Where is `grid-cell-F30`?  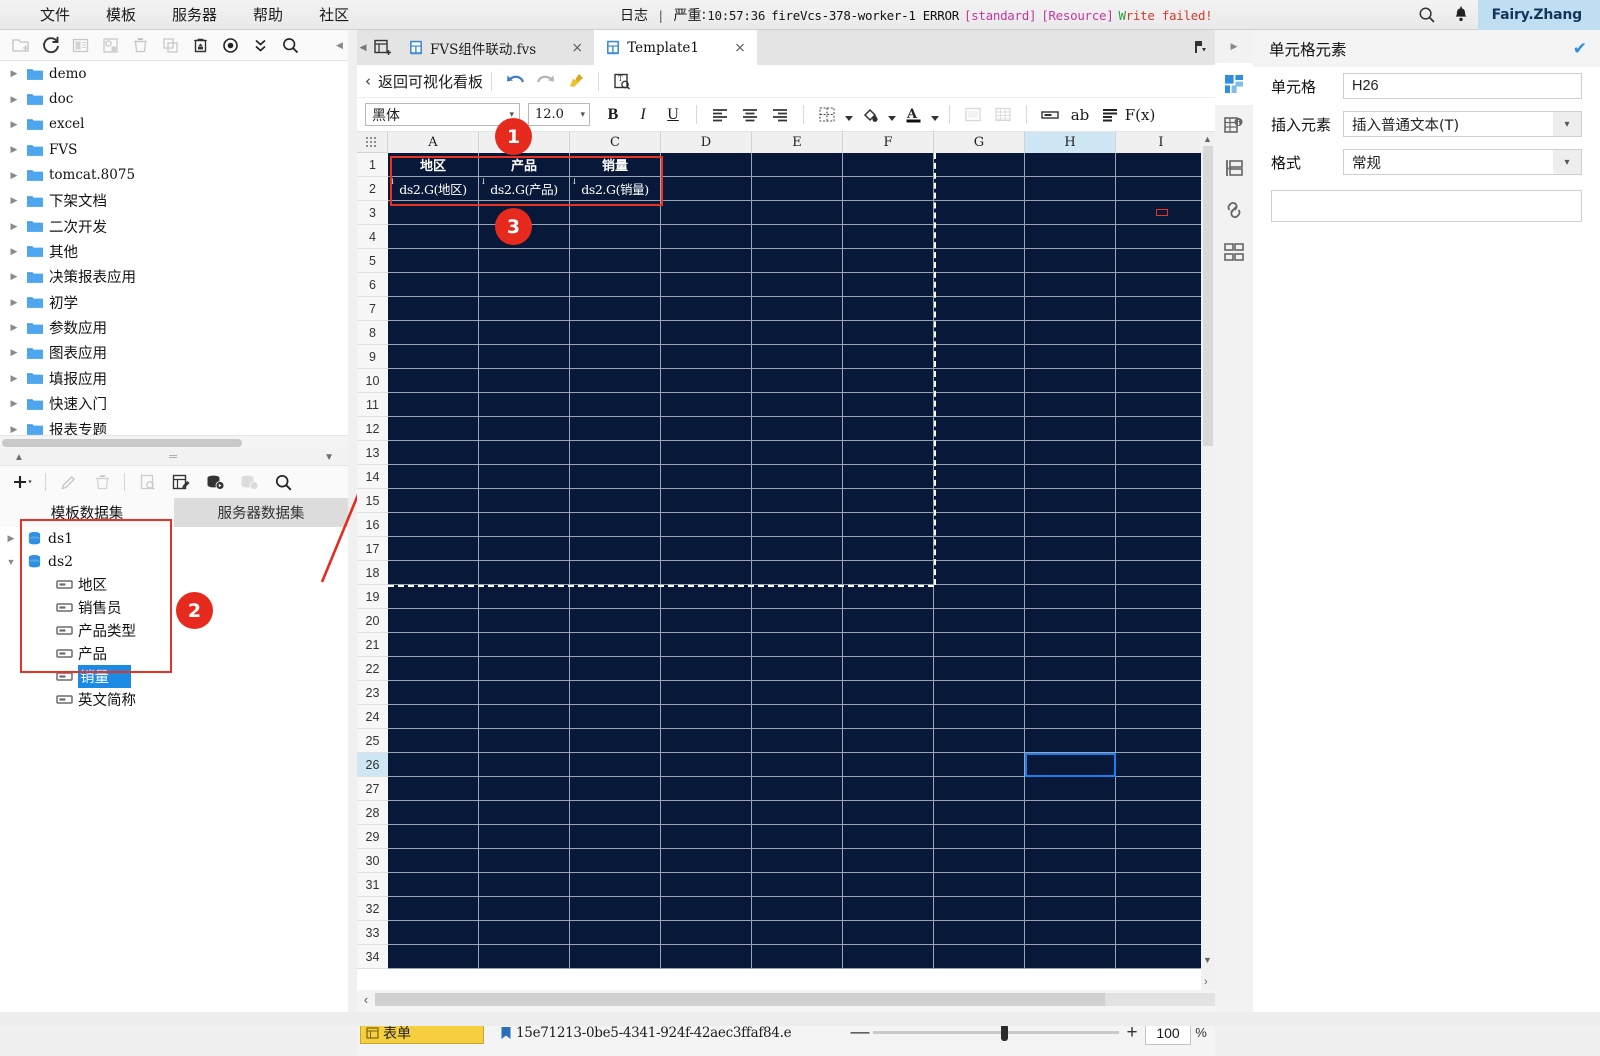
grid-cell-F30 is located at coordinates (888, 861).